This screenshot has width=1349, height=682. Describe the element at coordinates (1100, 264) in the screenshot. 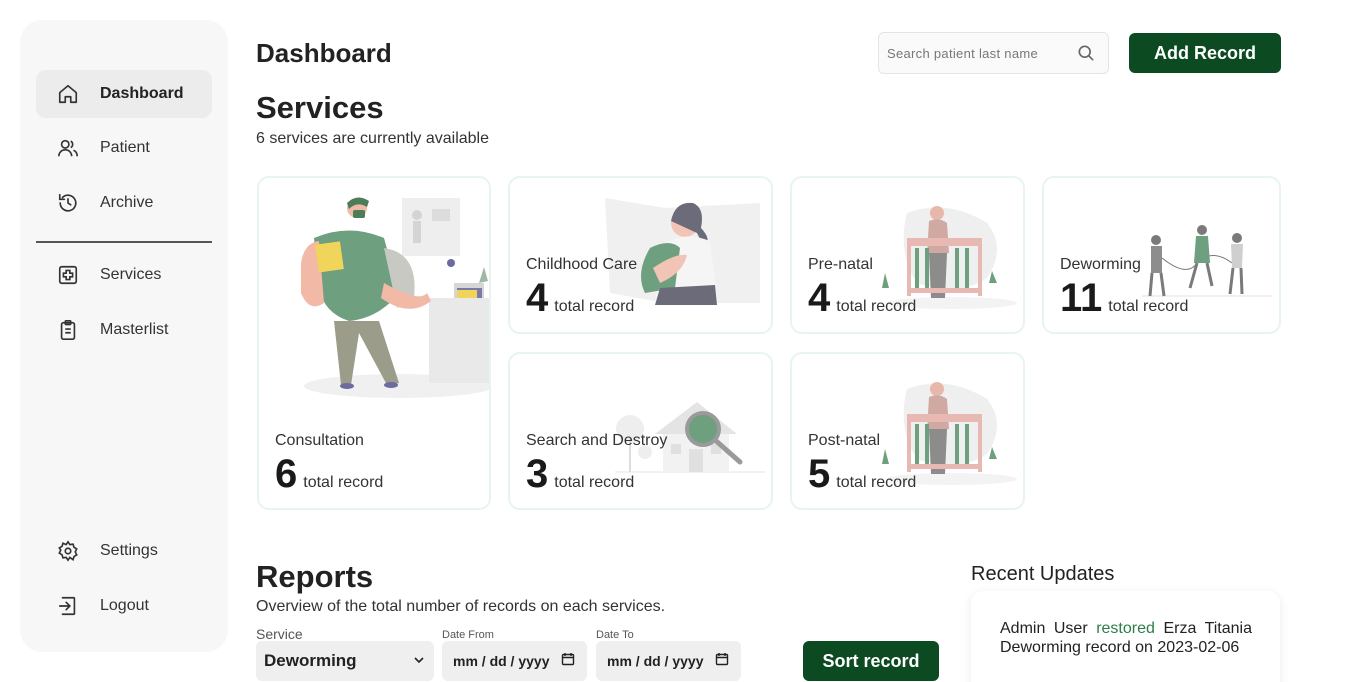

I see `service-card-name: Deworming` at that location.